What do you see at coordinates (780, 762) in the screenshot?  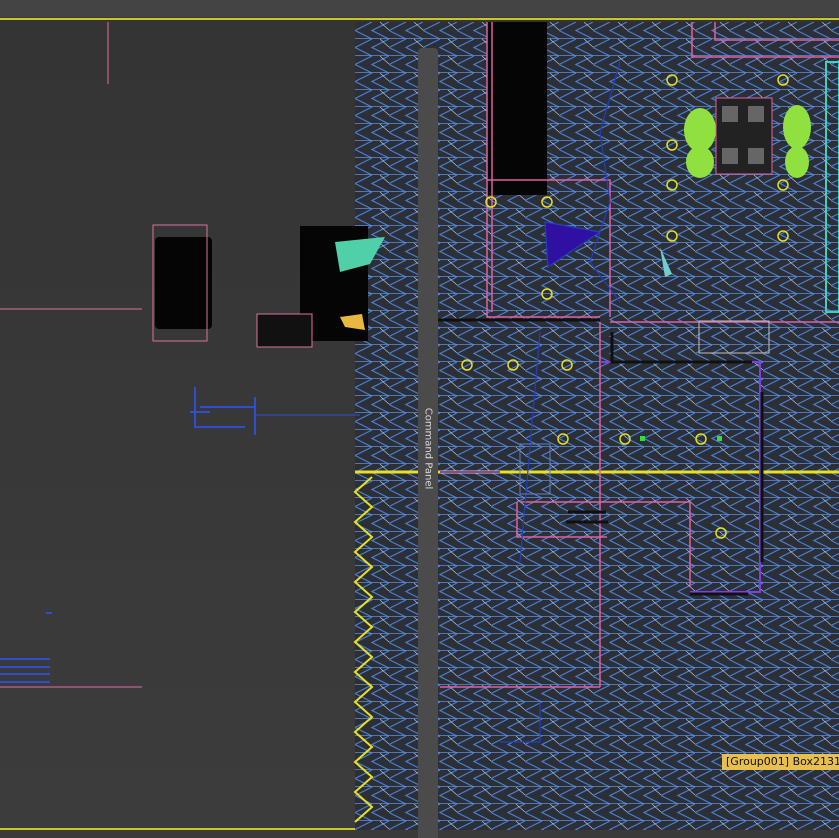 I see `object-tooltip: [Group001] Box2131637` at bounding box center [780, 762].